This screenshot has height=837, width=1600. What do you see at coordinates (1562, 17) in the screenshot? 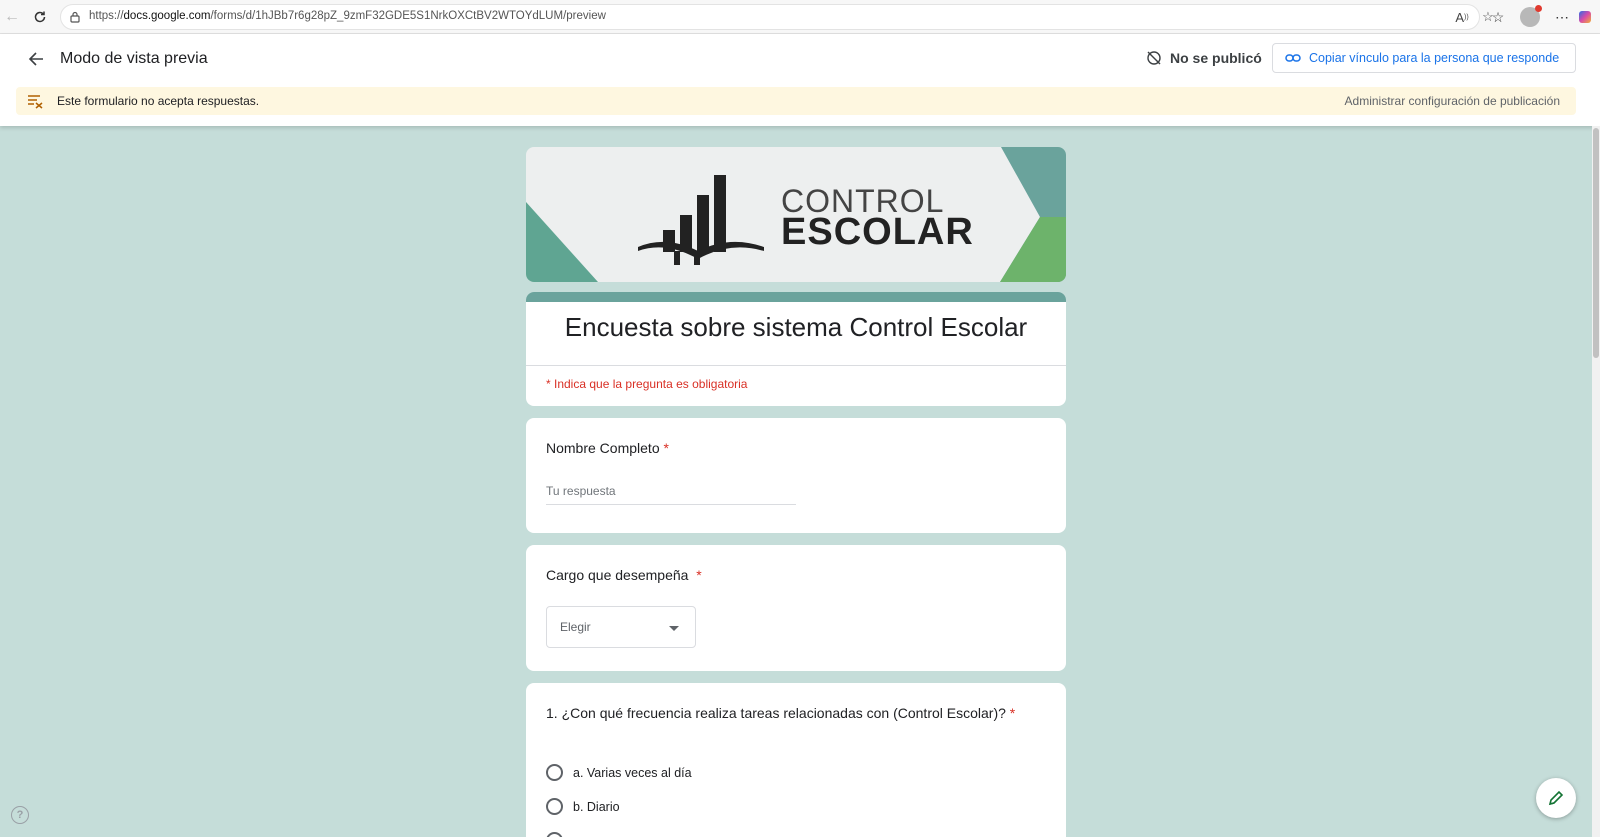
I see `more-menu-icon: ⋯` at bounding box center [1562, 17].